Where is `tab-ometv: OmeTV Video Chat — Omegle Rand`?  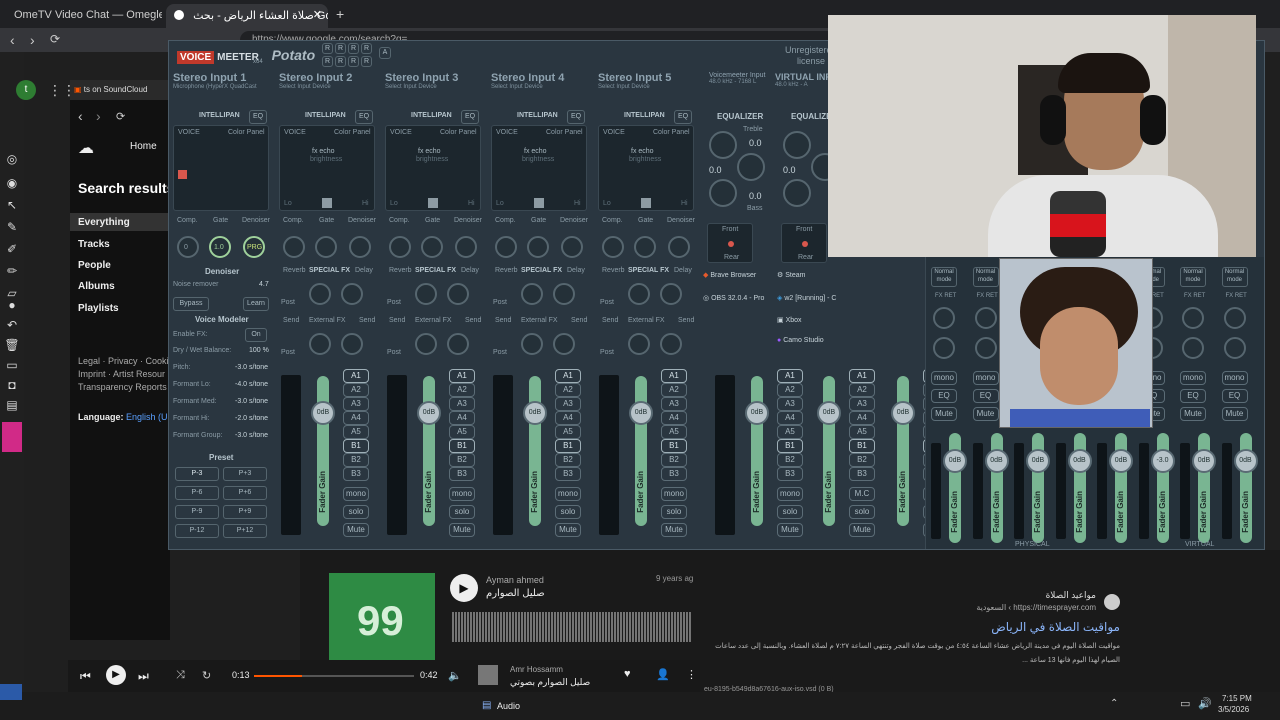
tab-ometv: OmeTV Video Chat — Omegle Rand is located at coordinates (84, 16).